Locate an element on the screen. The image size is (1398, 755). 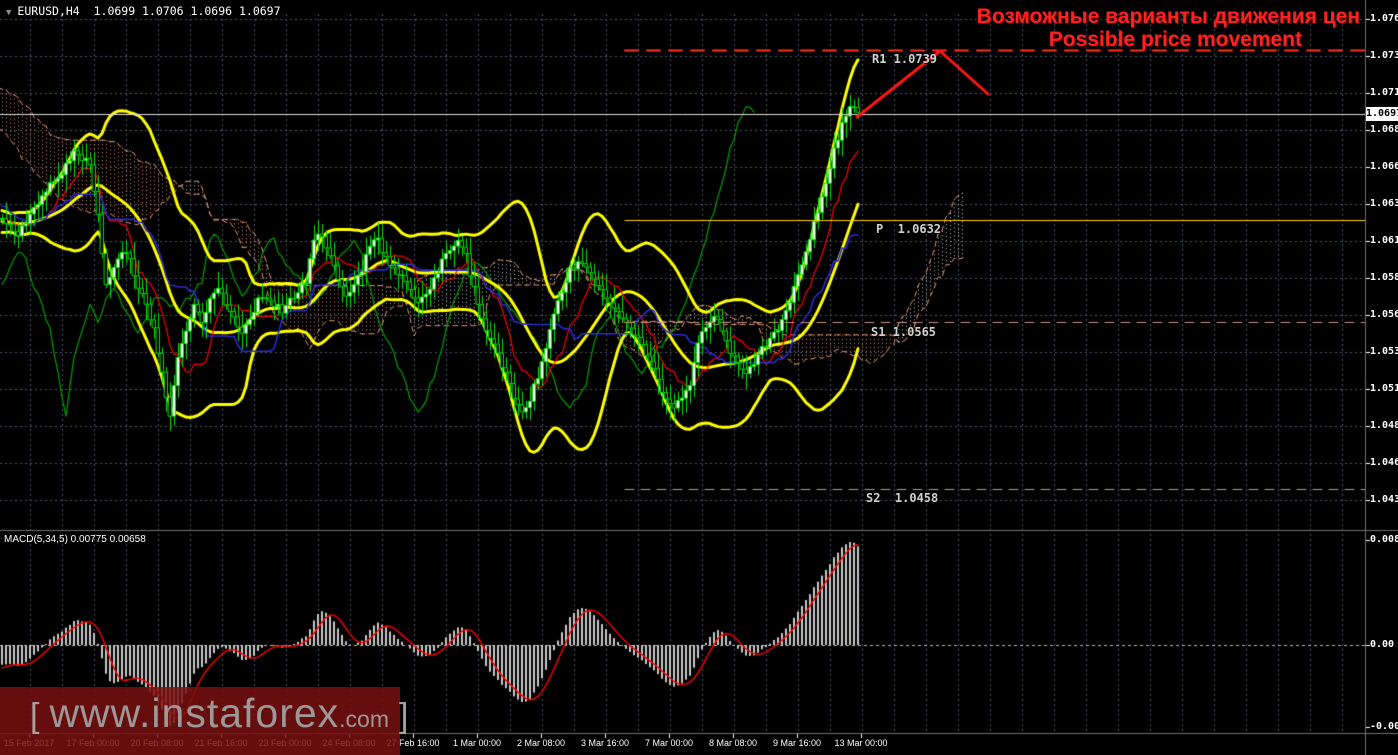
annotation-text-en: Possible price movement is located at coordinates (1175, 39).